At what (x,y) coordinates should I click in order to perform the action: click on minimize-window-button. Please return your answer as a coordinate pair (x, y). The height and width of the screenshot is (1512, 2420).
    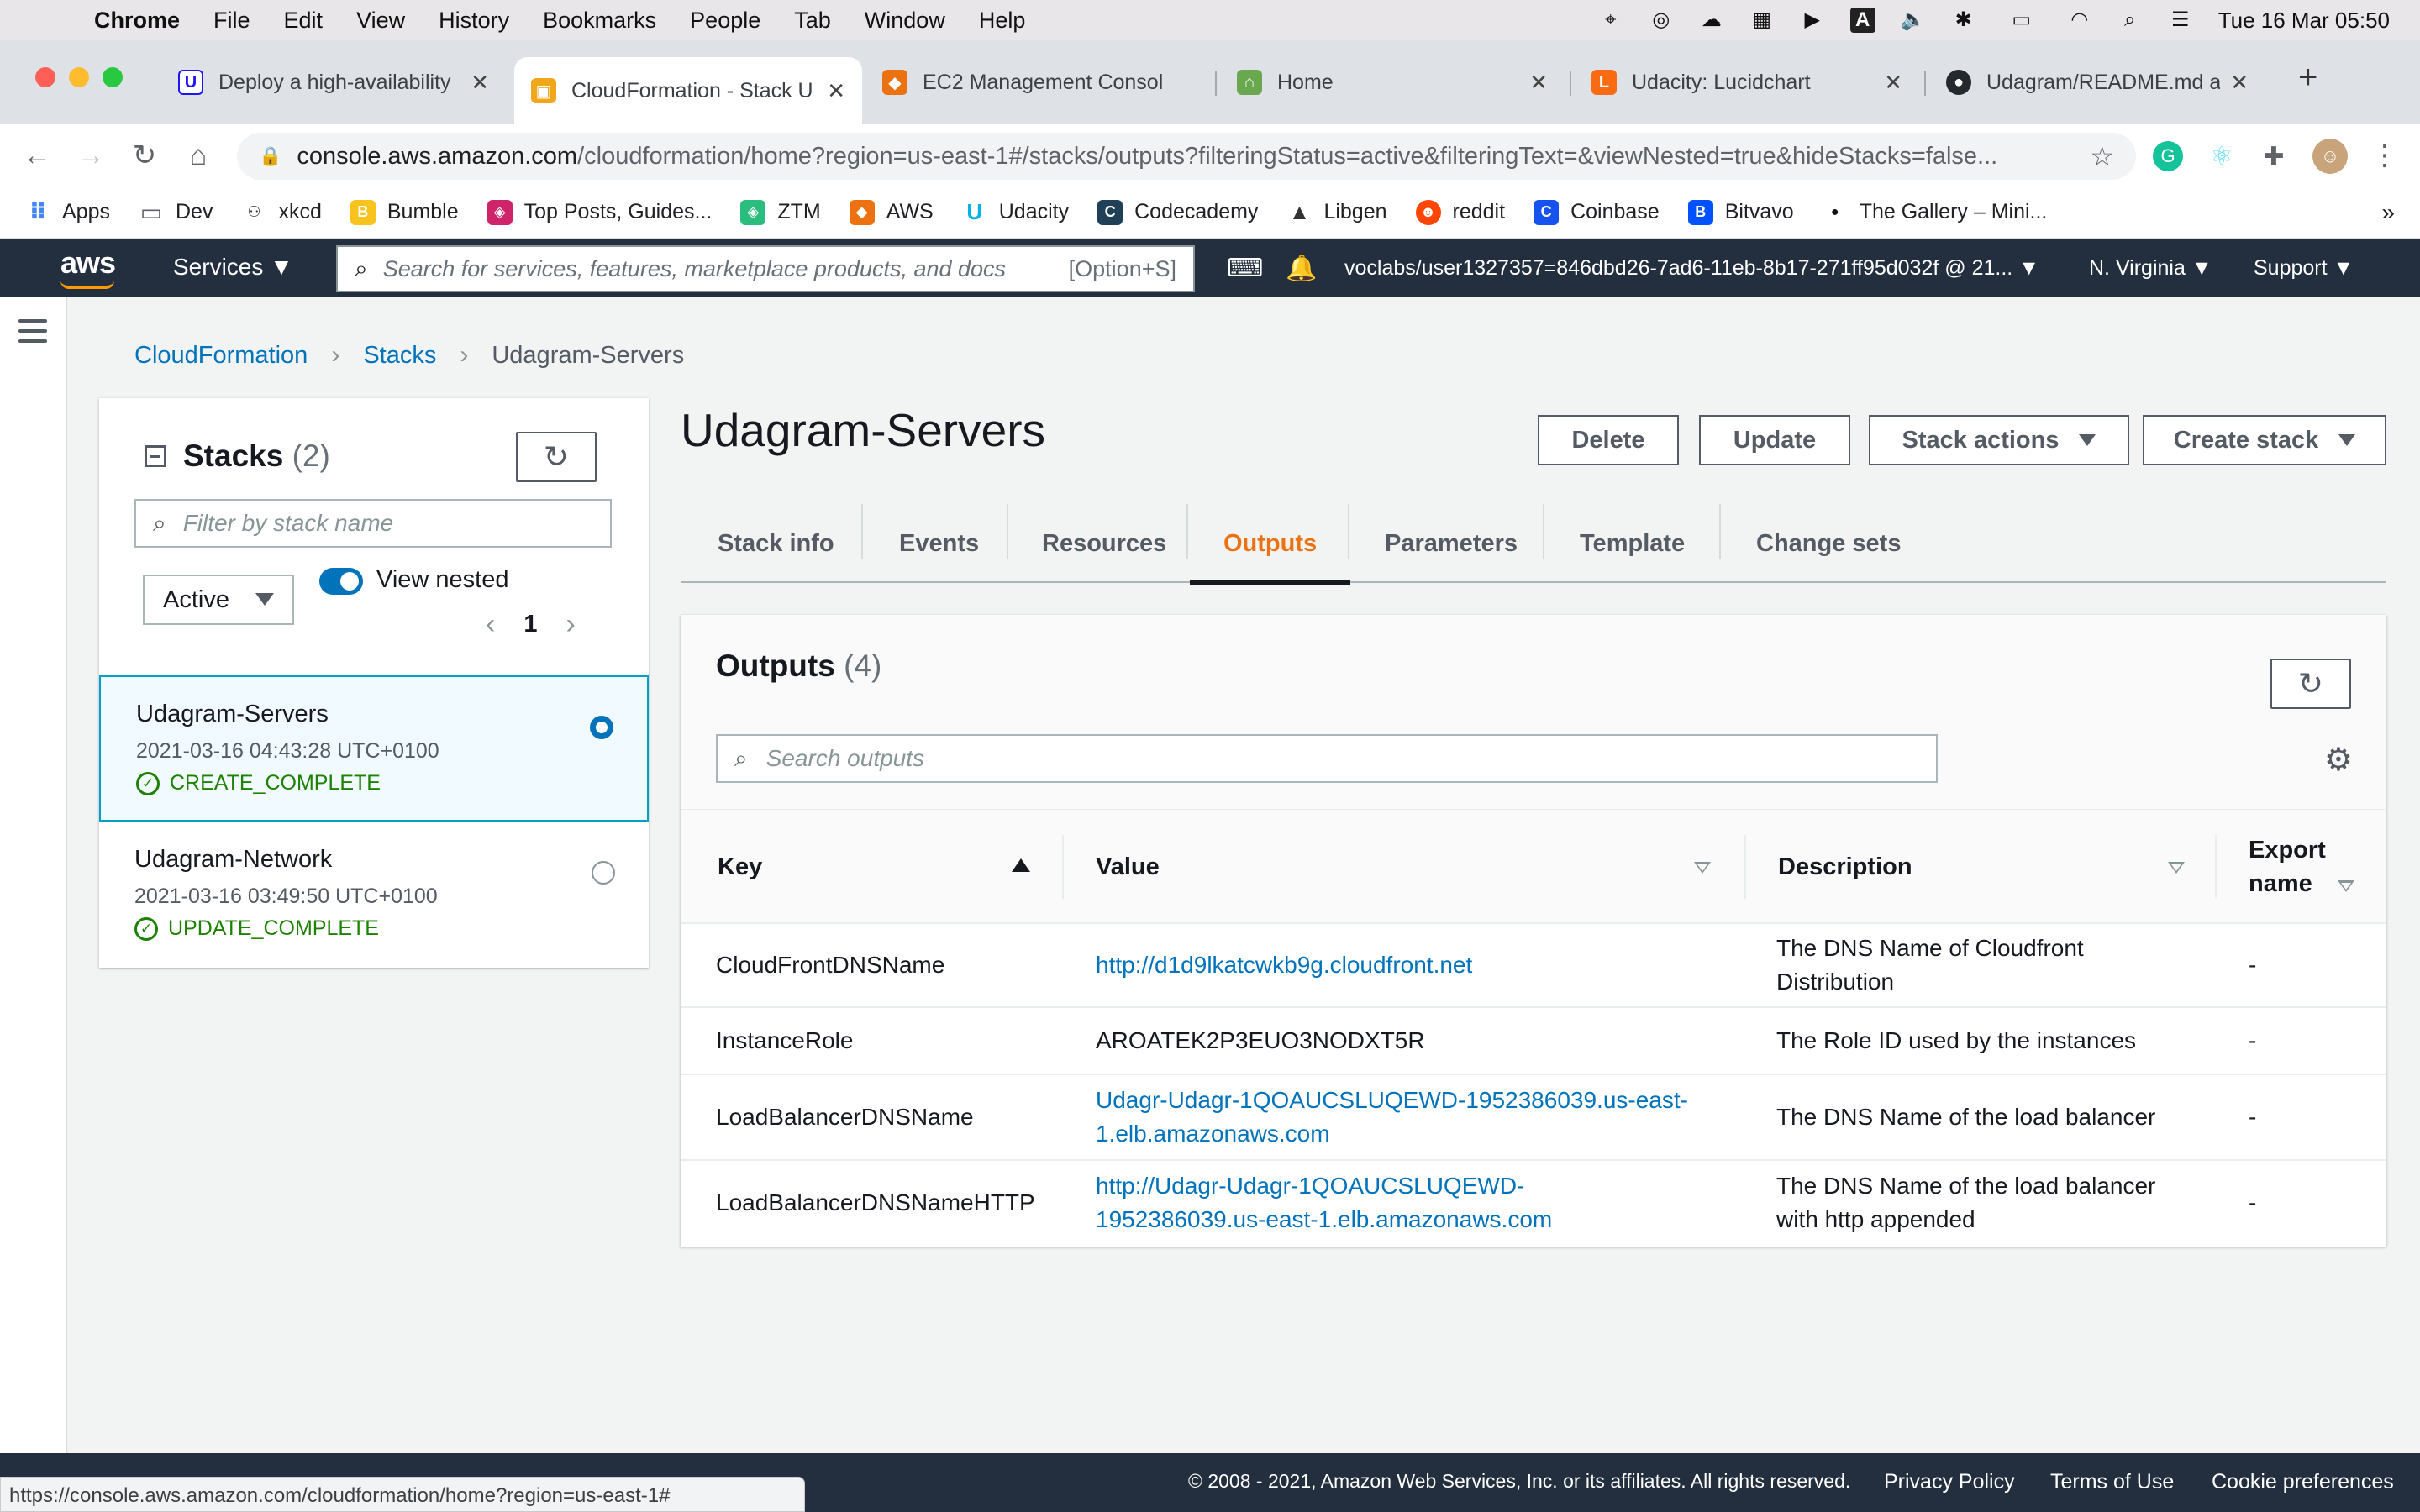
    Looking at the image, I should click on (79, 77).